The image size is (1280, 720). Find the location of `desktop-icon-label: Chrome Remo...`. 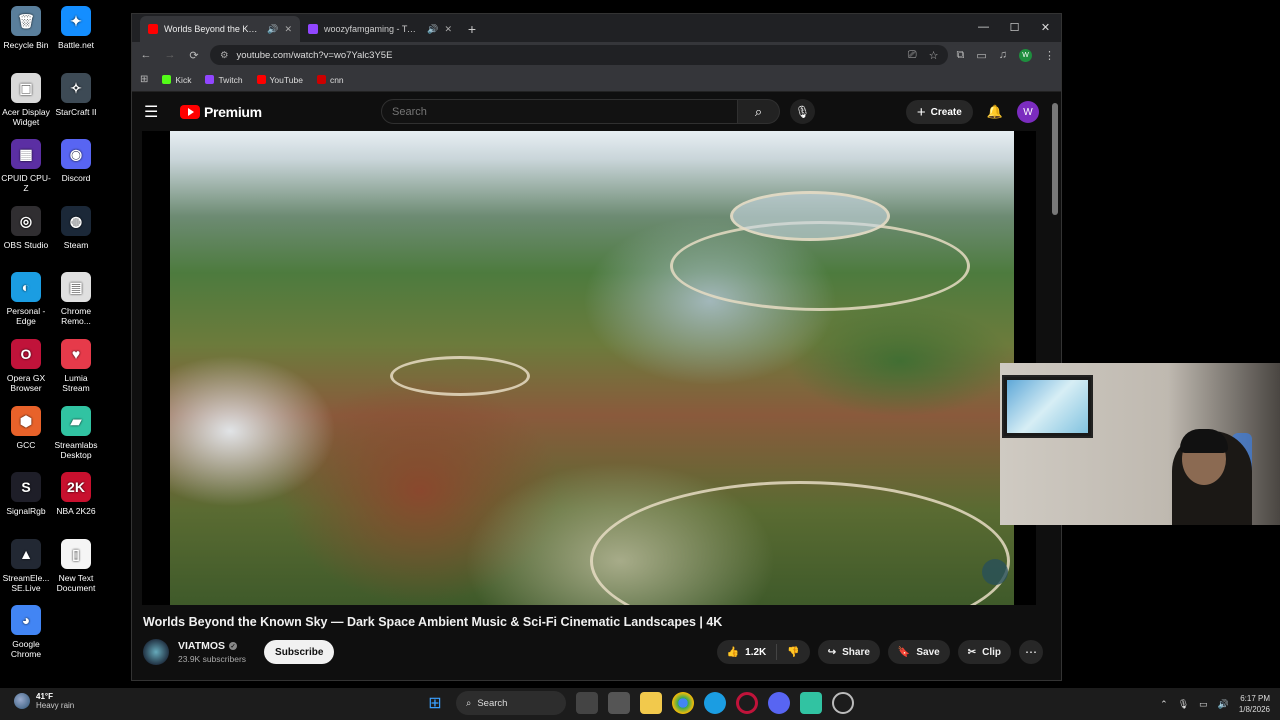

desktop-icon-label: Chrome Remo... is located at coordinates (76, 316).